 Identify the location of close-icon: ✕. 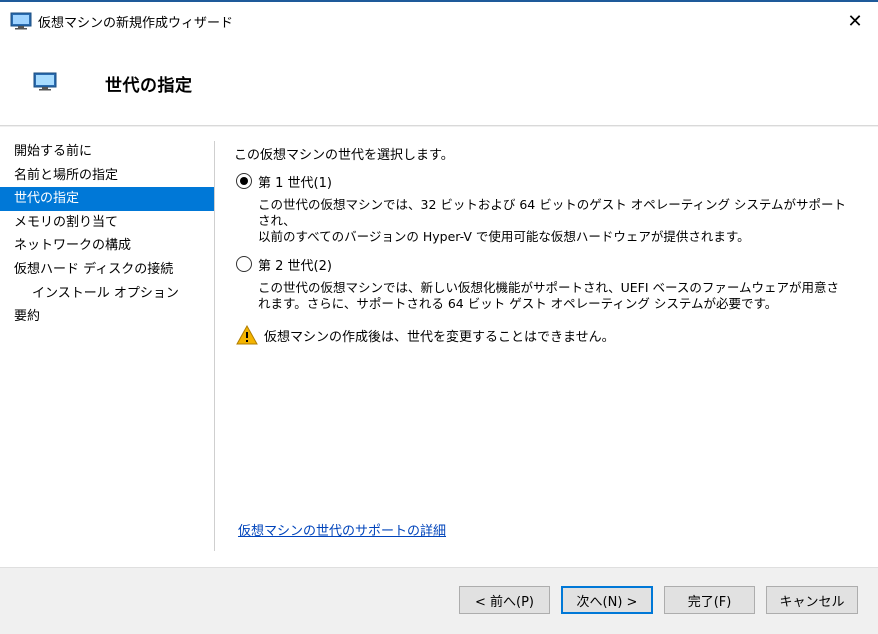
(855, 21).